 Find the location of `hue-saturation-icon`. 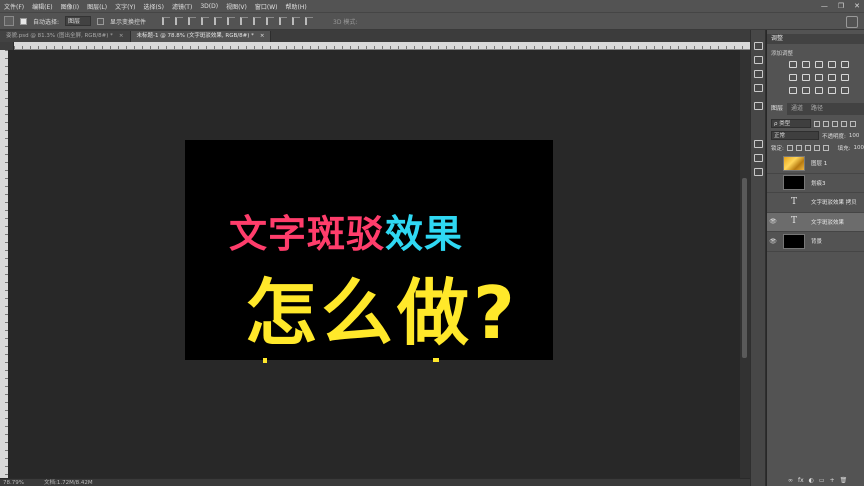

hue-saturation-icon is located at coordinates (793, 77).